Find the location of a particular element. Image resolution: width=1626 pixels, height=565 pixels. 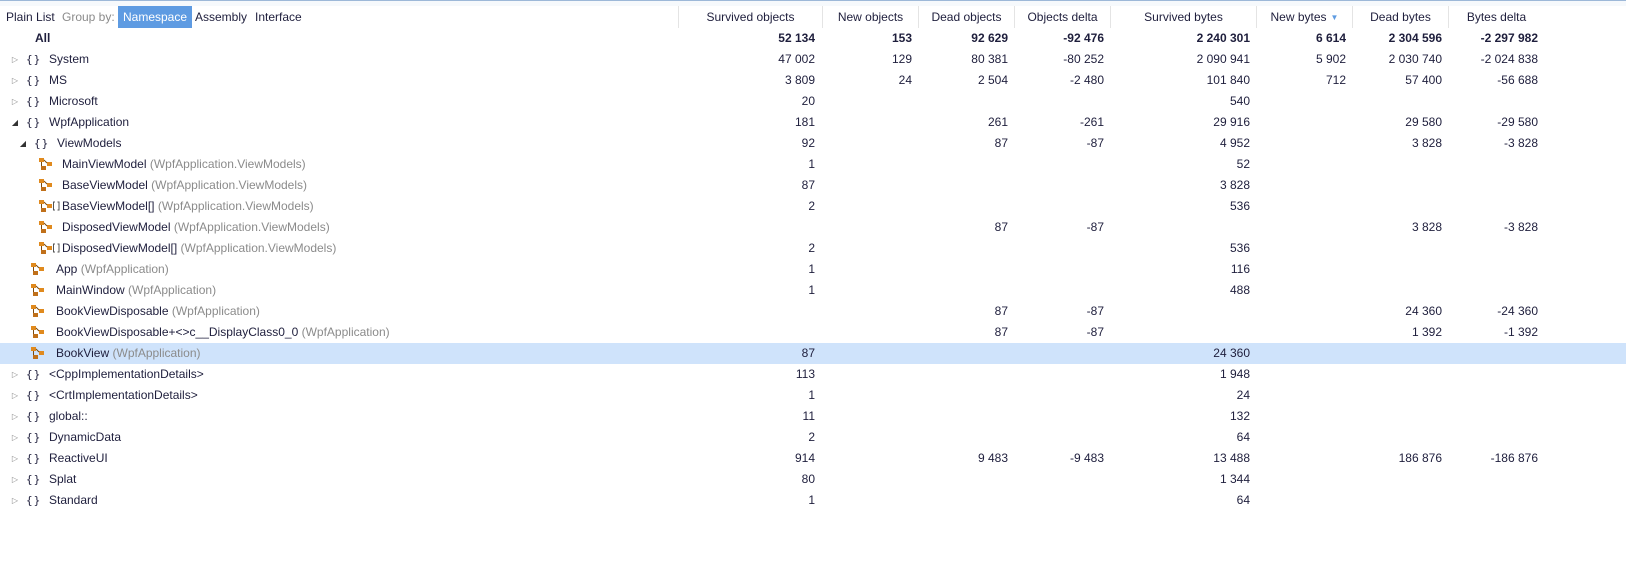

tree-row: App (WpfApplication) 1 116 is located at coordinates (813, 269).